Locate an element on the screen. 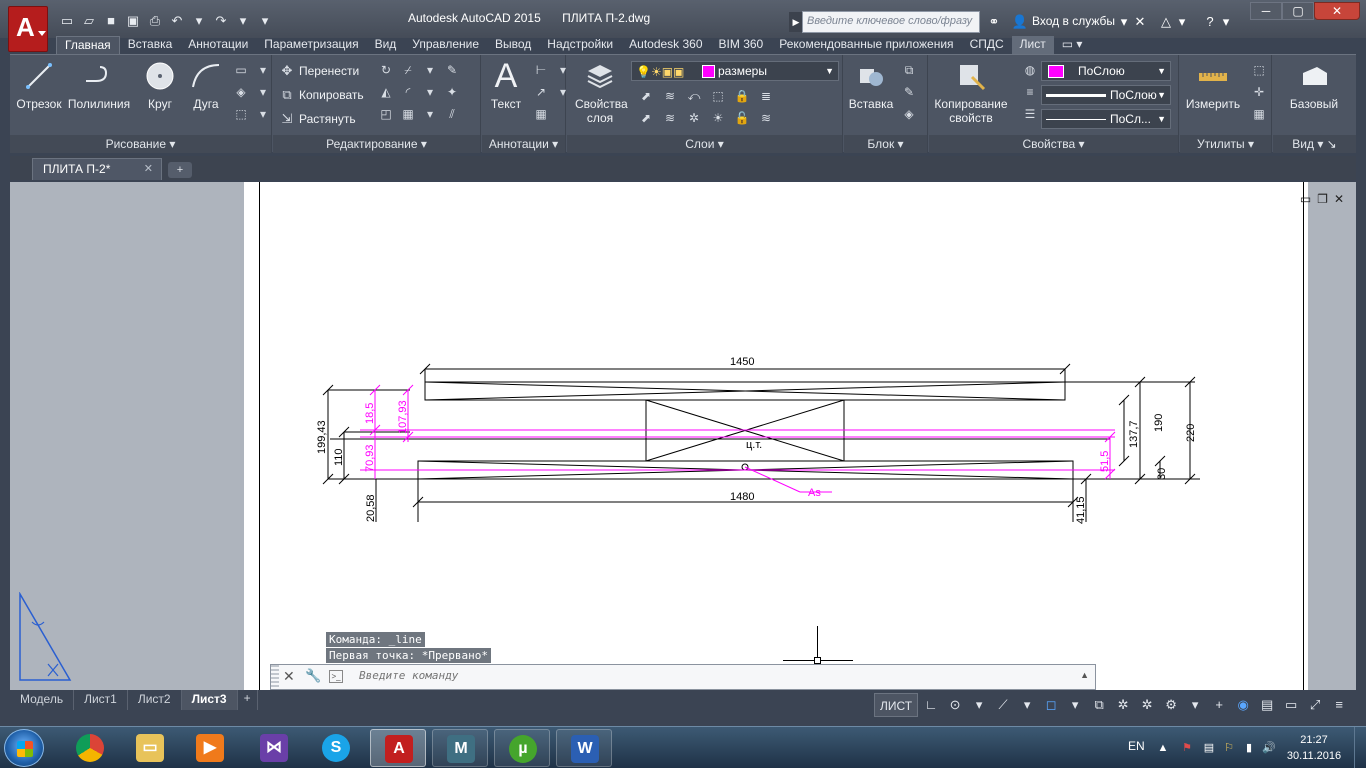 This screenshot has width=1366, height=768. layer-properties-button: Свойства слоя is located at coordinates (600, 92).